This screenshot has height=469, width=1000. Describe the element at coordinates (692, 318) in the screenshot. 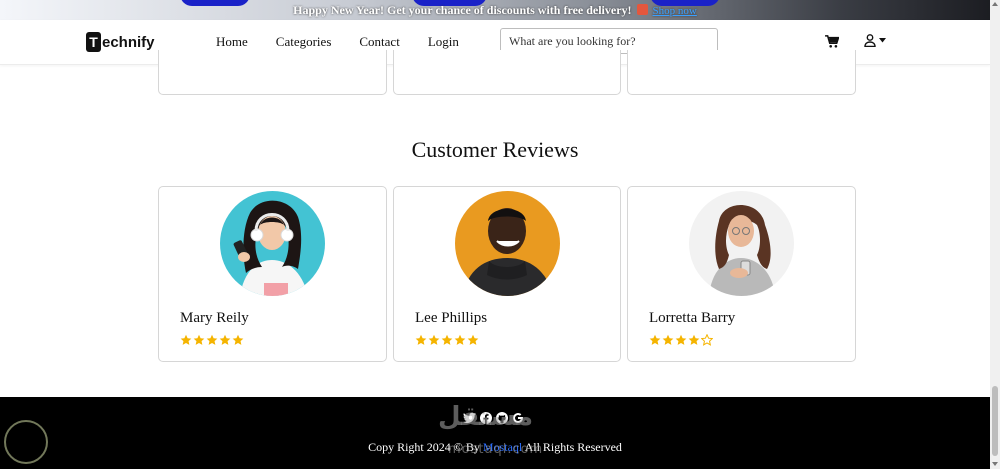

I see `reviewer-name: Lorretta Barry` at that location.